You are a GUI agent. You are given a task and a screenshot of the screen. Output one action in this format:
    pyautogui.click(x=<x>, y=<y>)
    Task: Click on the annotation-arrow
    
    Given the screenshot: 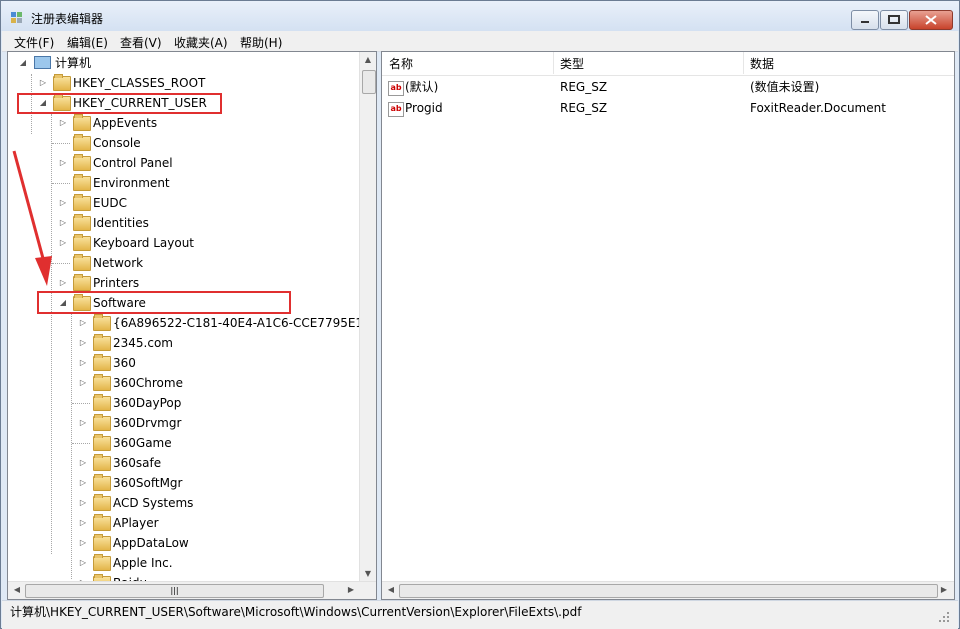 What is the action you would take?
    pyautogui.click(x=32, y=218)
    